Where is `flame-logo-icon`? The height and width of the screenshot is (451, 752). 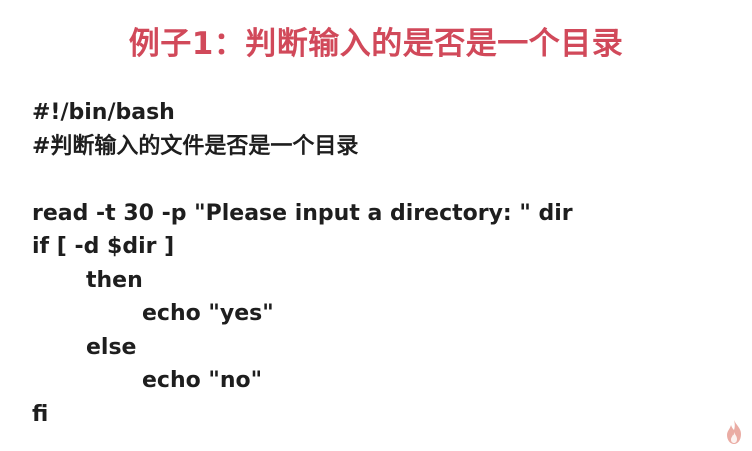
flame-logo-icon is located at coordinates (734, 432).